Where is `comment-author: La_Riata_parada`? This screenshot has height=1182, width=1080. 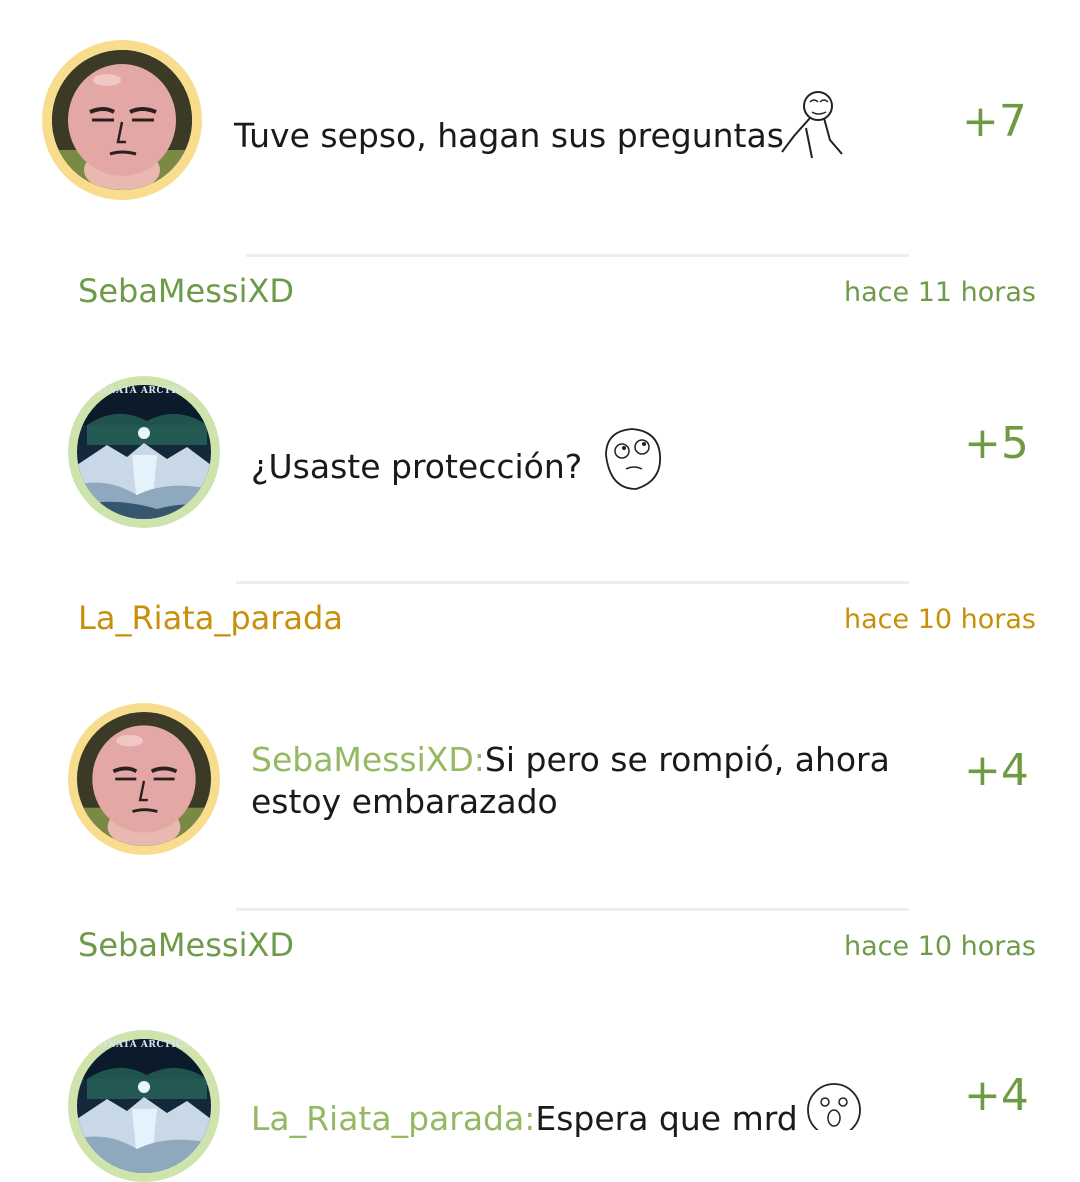
comment-author: La_Riata_parada is located at coordinates (210, 618).